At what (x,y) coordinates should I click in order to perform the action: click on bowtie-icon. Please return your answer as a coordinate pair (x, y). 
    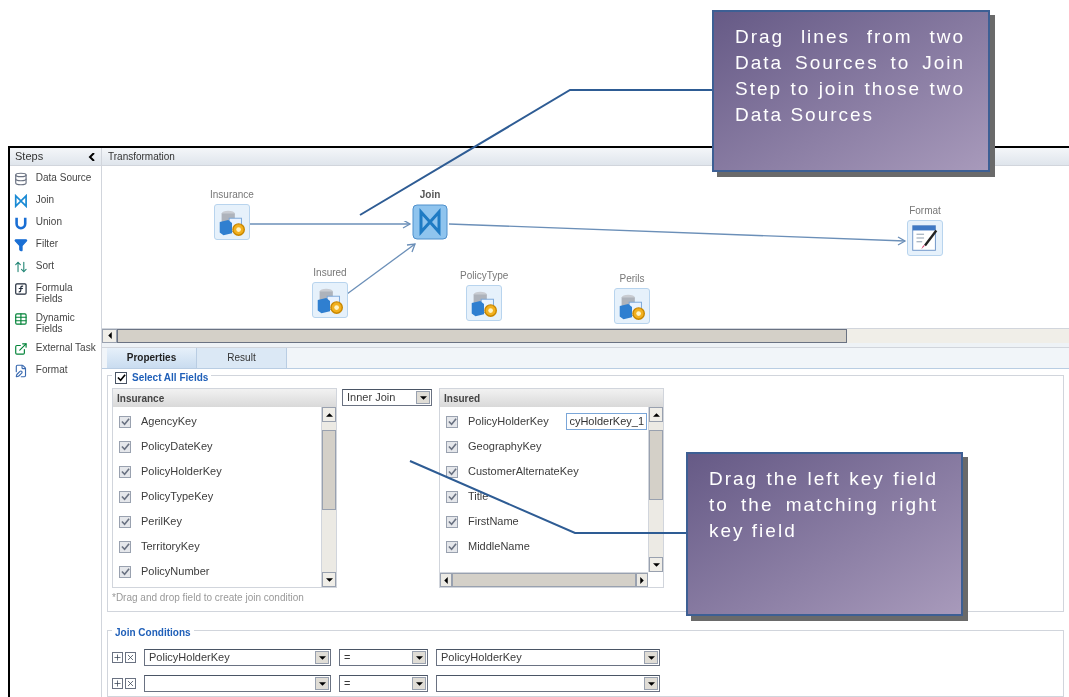
    Looking at the image, I should click on (21, 201).